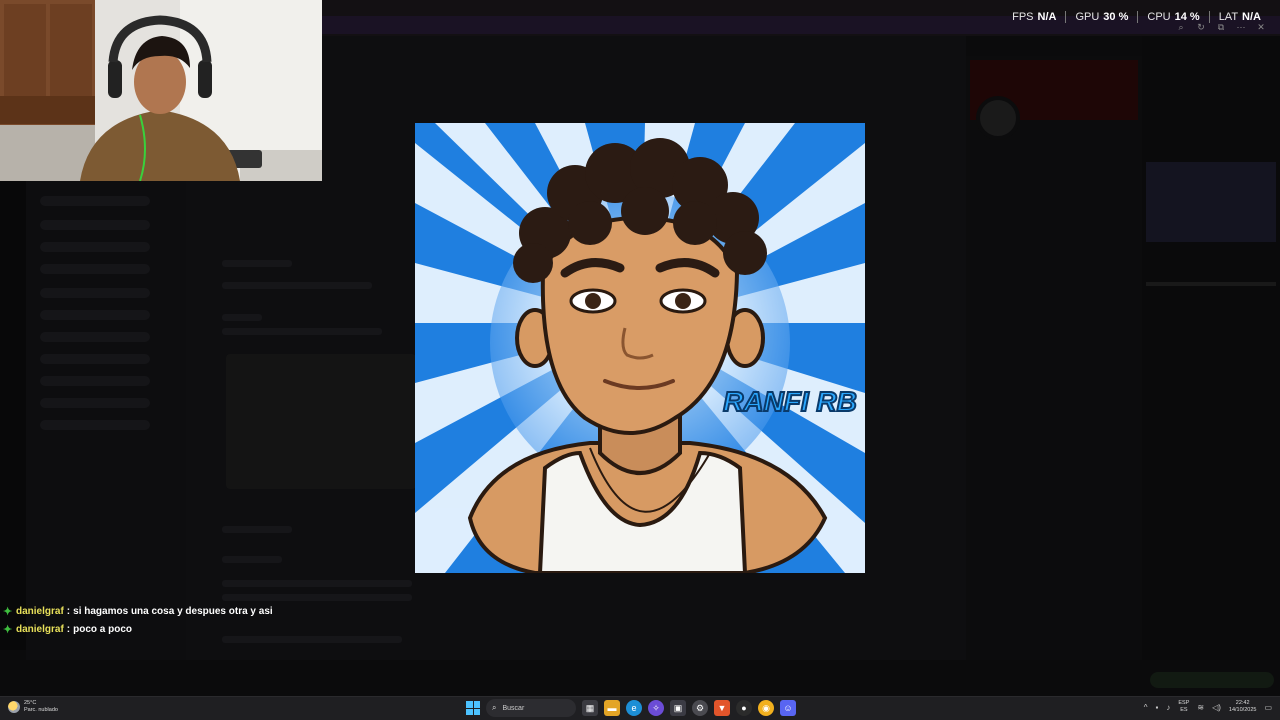  I want to click on taskbar-search: ⌕ Buscar, so click(531, 708).